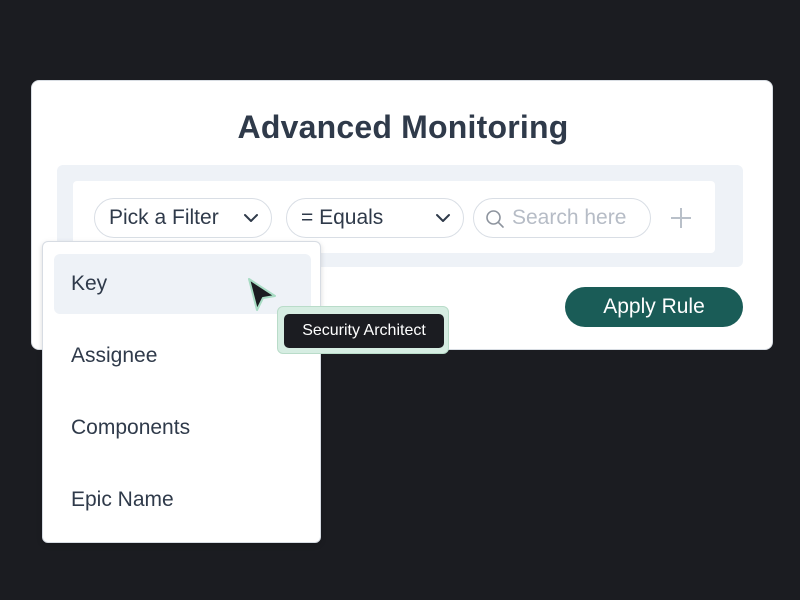 The width and height of the screenshot is (800, 600). Describe the element at coordinates (182, 428) in the screenshot. I see `dropdown-item-components: Components` at that location.